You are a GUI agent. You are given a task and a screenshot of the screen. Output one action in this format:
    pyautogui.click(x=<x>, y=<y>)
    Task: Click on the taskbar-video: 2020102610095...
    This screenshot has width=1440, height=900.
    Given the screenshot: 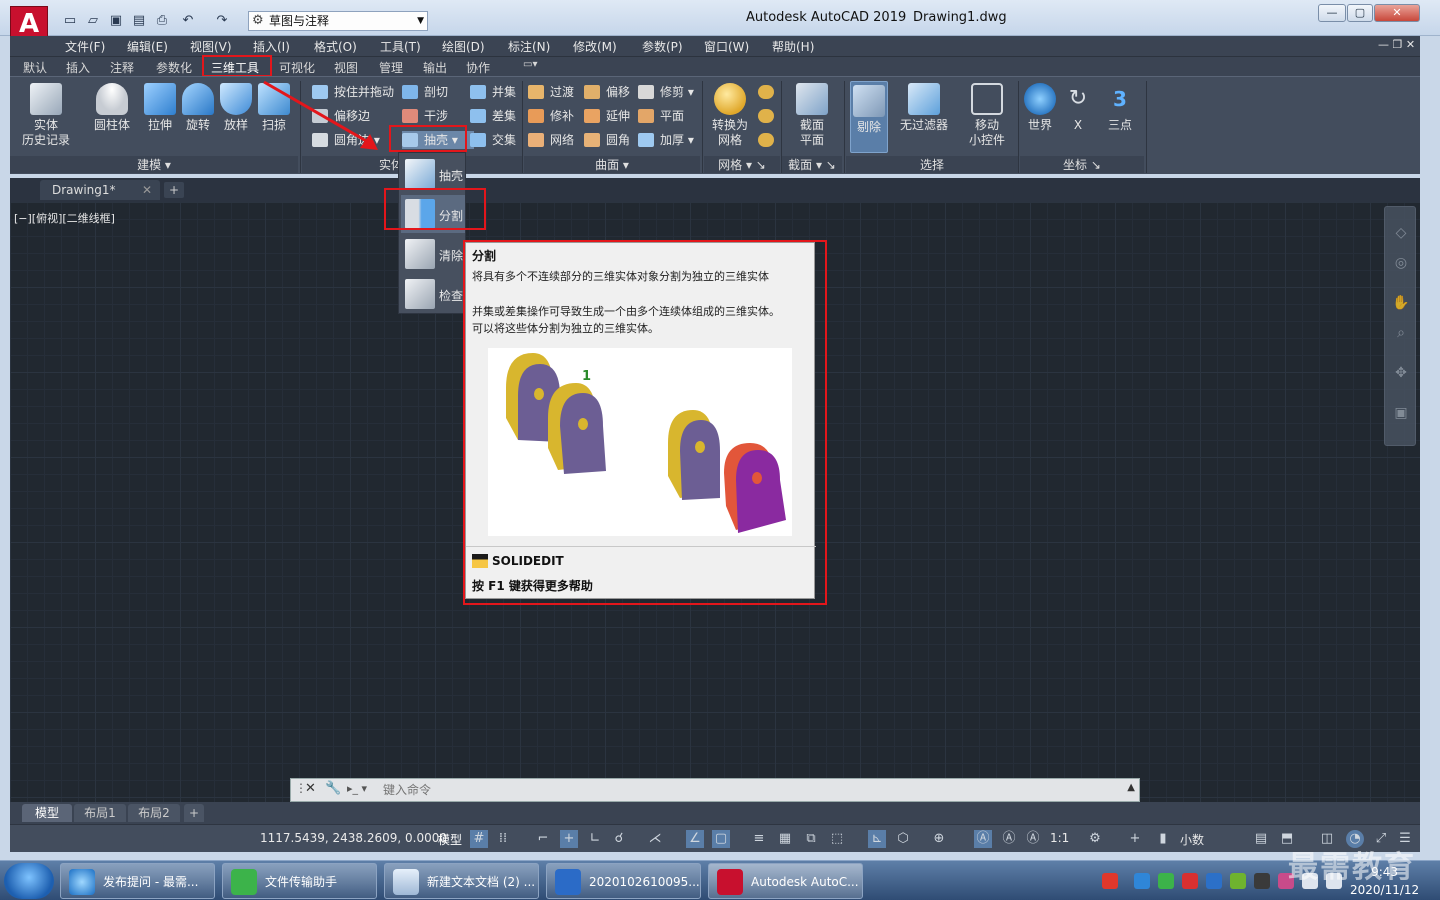 What is the action you would take?
    pyautogui.click(x=623, y=881)
    